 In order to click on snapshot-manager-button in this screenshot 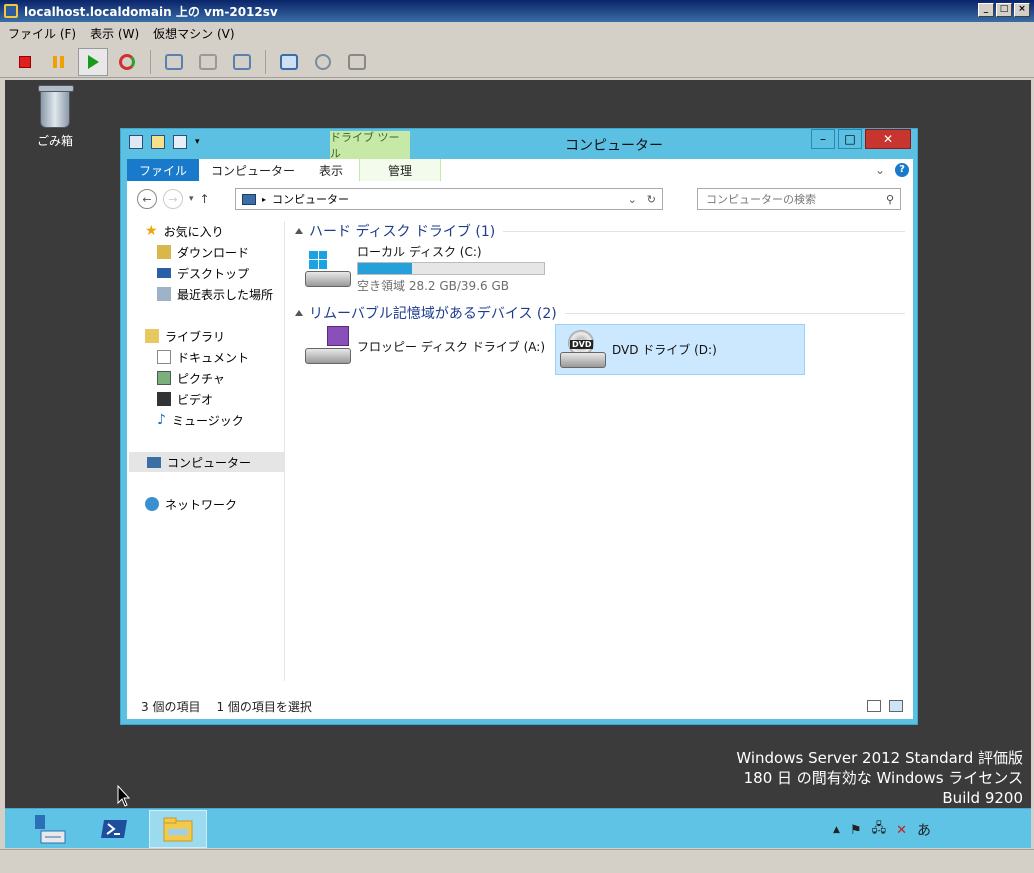, I will do `click(242, 62)`.